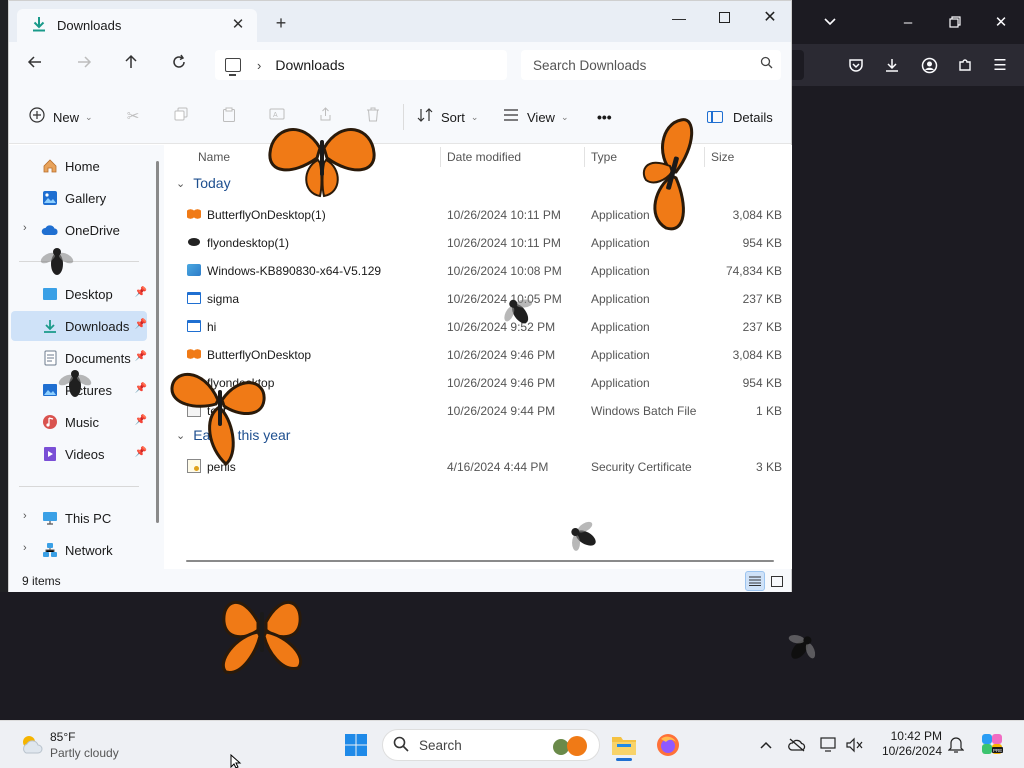 This screenshot has width=1024, height=768. Describe the element at coordinates (181, 117) in the screenshot. I see `copy-icon` at that location.